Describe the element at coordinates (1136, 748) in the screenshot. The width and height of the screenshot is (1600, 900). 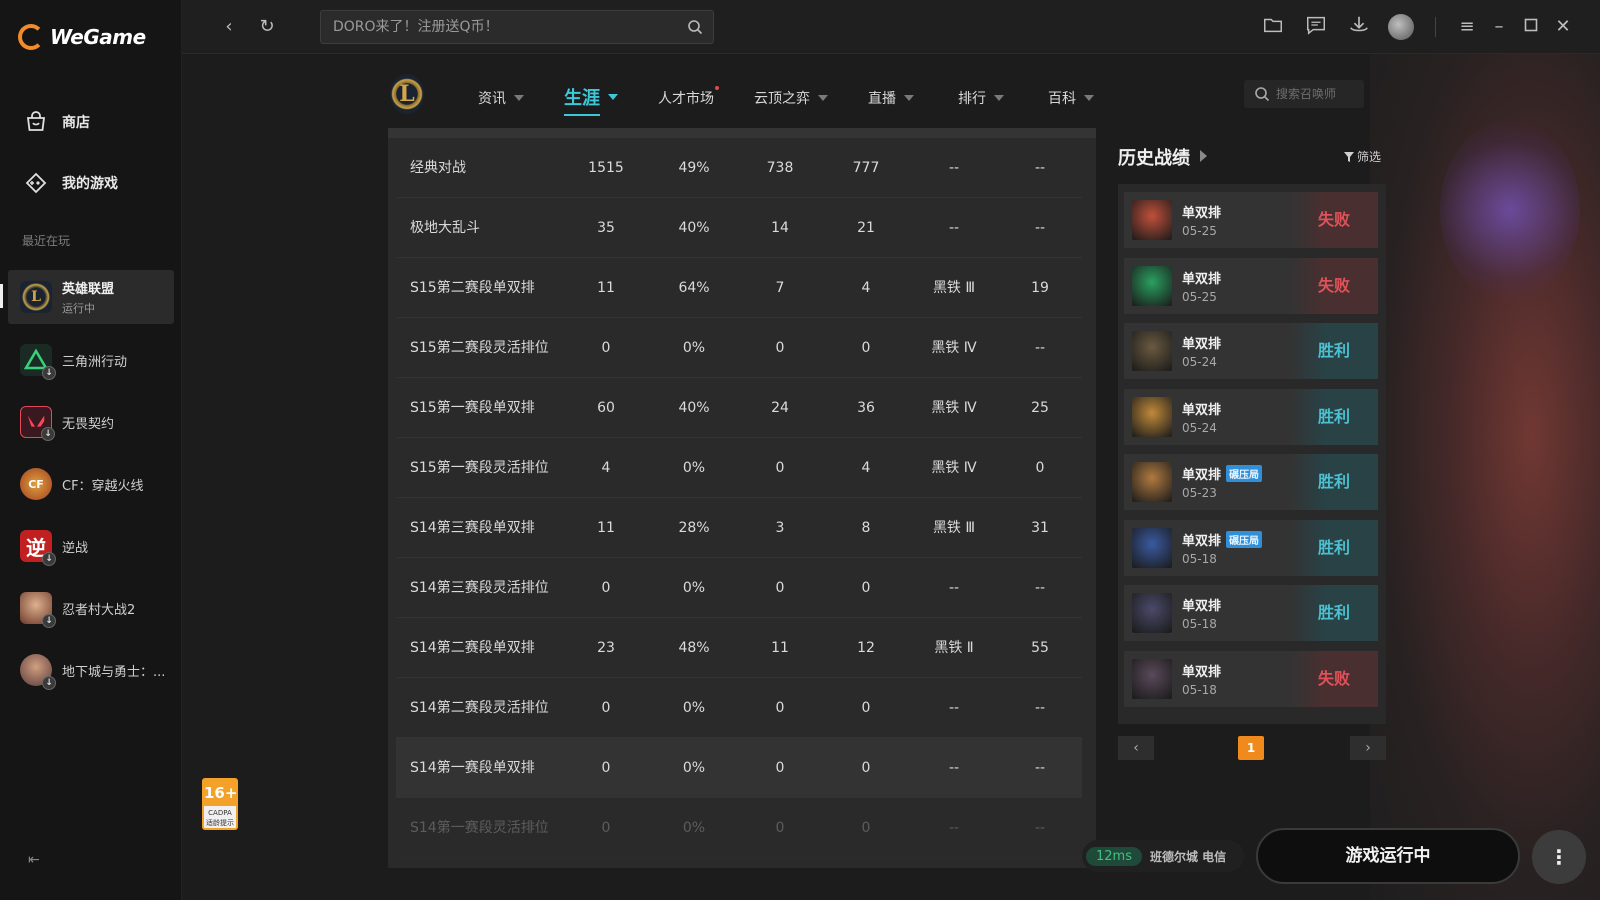
I see `prev-page-button: ‹` at that location.